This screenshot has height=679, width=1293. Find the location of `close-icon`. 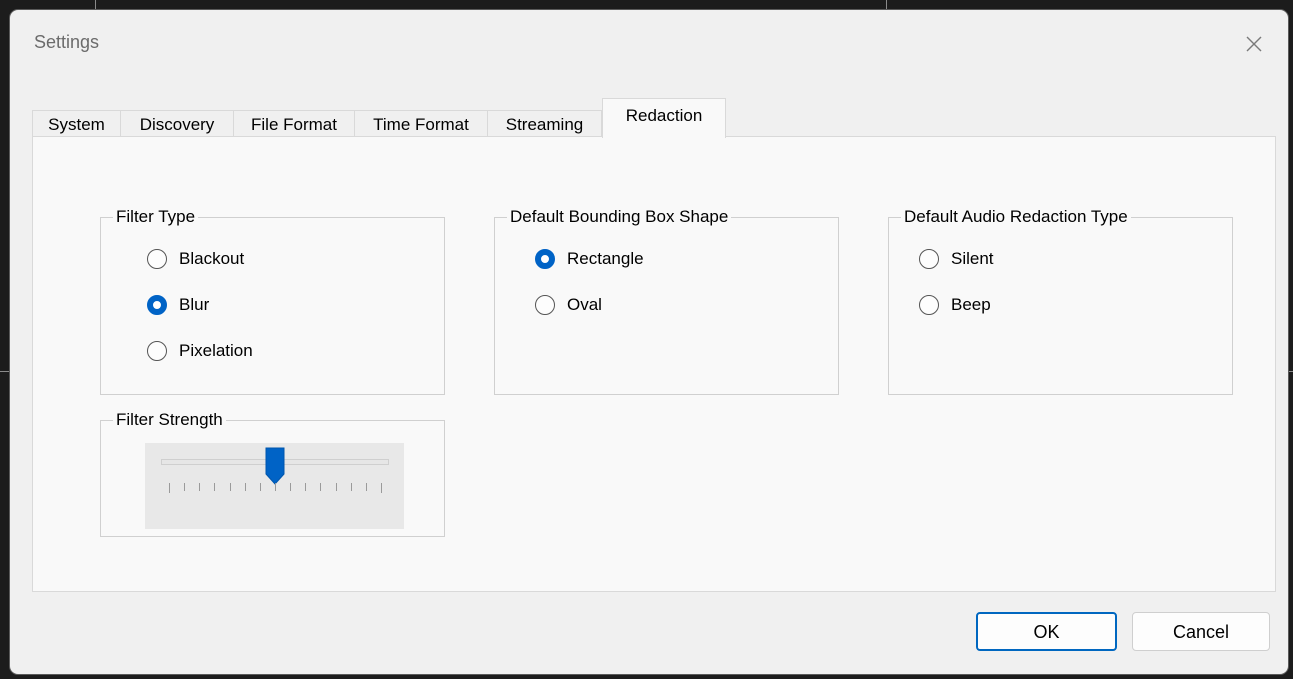

close-icon is located at coordinates (1254, 44).